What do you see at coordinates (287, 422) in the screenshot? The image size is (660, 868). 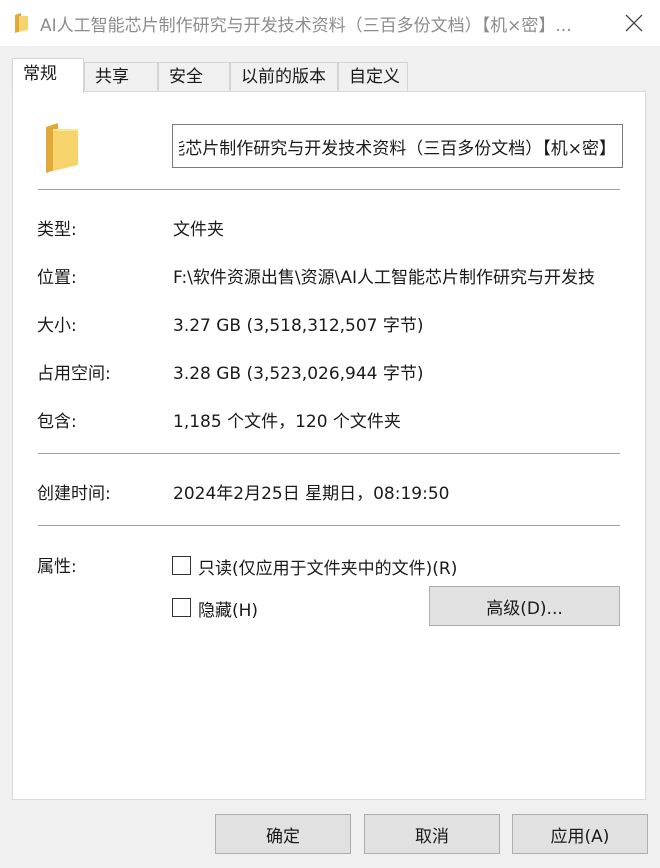 I see `contains-value: 1,185 个文件，120 个文件夹` at bounding box center [287, 422].